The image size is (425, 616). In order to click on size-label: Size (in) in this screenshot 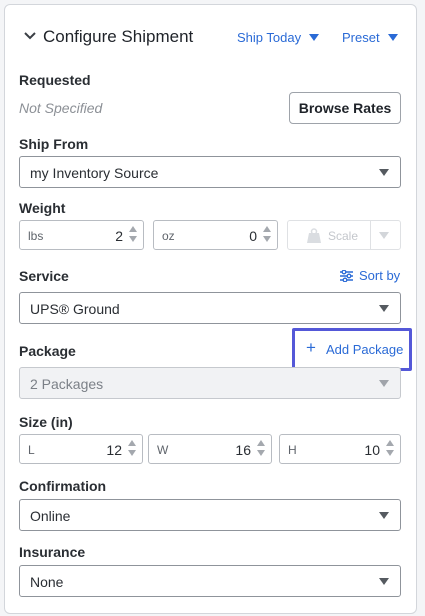, I will do `click(46, 422)`.